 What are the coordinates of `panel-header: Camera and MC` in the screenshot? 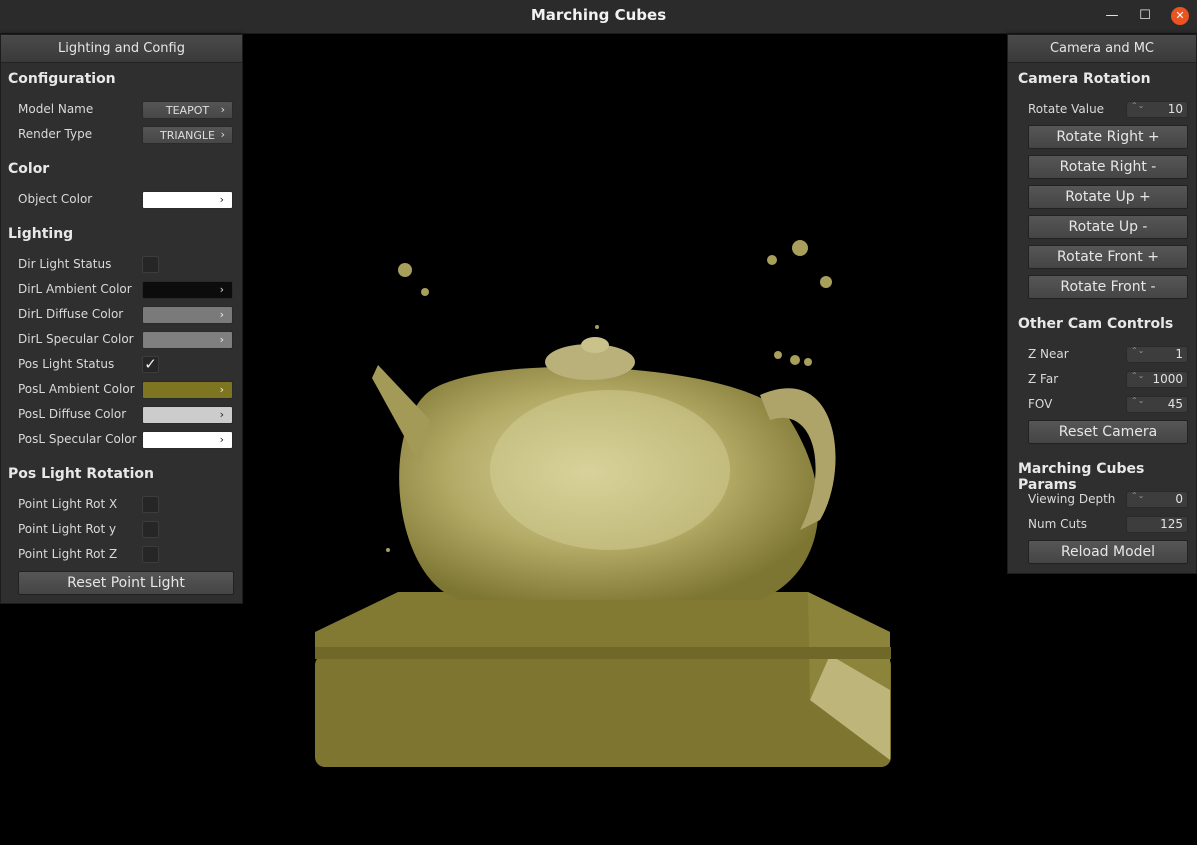 It's located at (1102, 49).